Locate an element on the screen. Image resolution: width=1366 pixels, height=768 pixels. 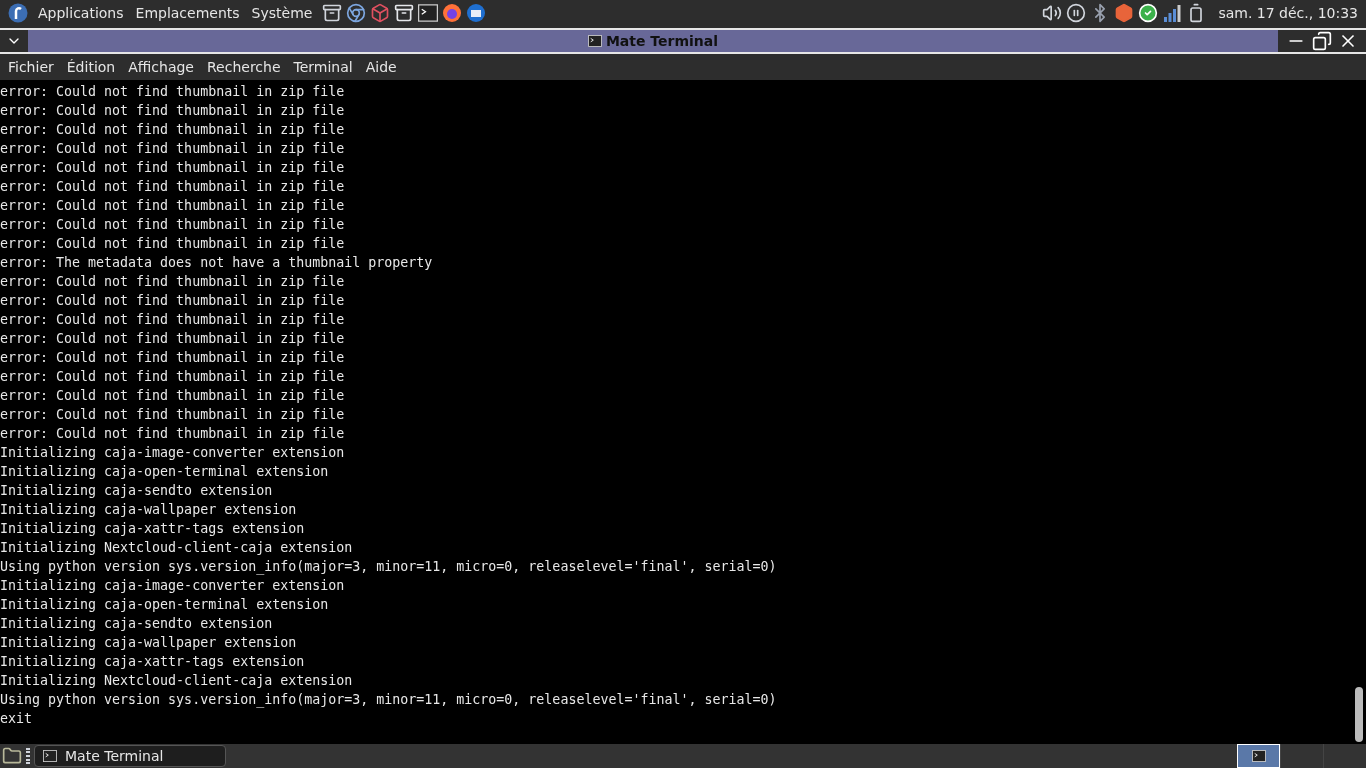
menu-item: Terminal is located at coordinates (323, 67).